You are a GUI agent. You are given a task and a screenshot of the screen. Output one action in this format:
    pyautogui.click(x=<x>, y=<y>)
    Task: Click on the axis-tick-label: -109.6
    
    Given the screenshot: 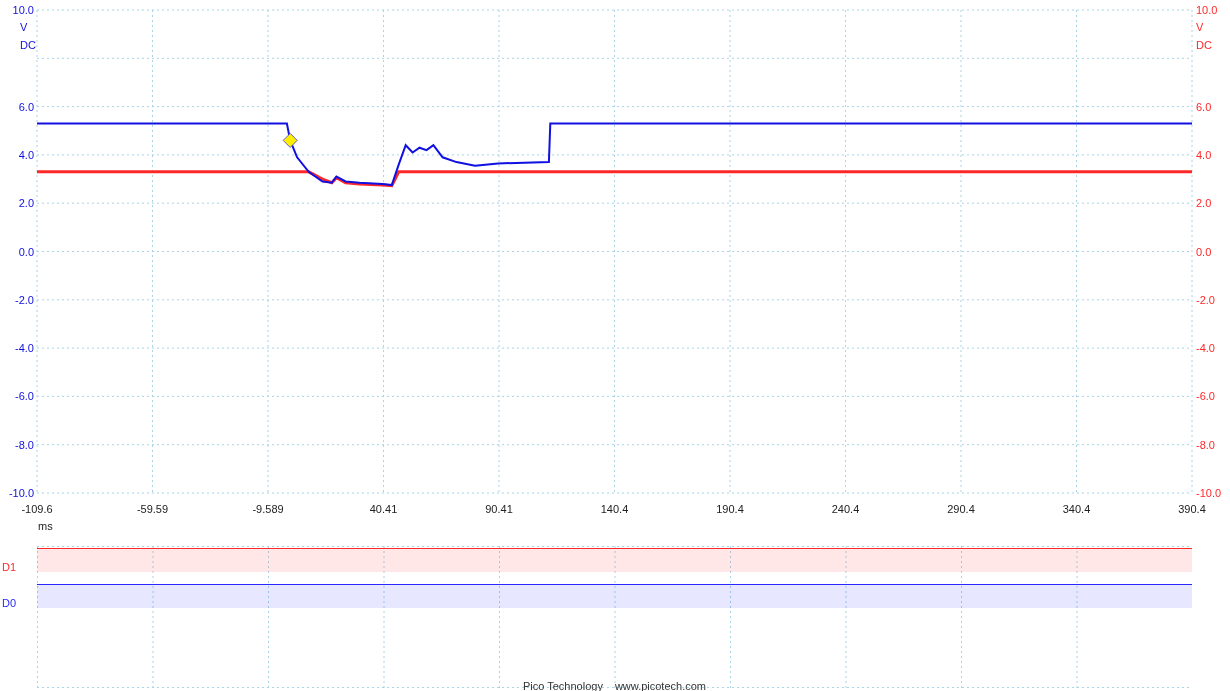 What is the action you would take?
    pyautogui.click(x=37, y=509)
    